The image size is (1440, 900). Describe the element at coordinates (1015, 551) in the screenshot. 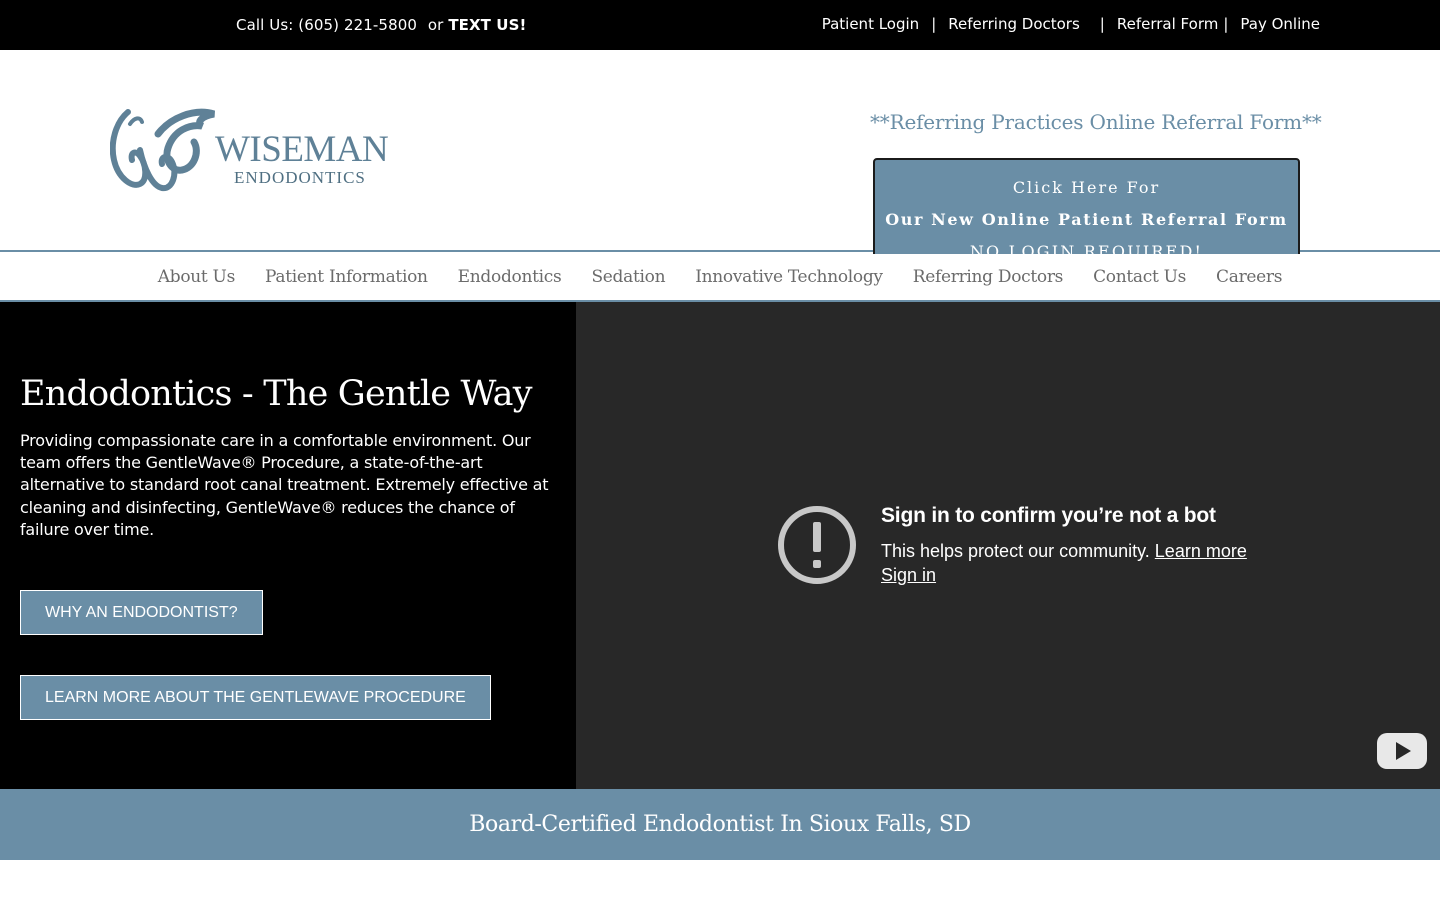

I see `video-message-text: This helps protect our community.` at that location.